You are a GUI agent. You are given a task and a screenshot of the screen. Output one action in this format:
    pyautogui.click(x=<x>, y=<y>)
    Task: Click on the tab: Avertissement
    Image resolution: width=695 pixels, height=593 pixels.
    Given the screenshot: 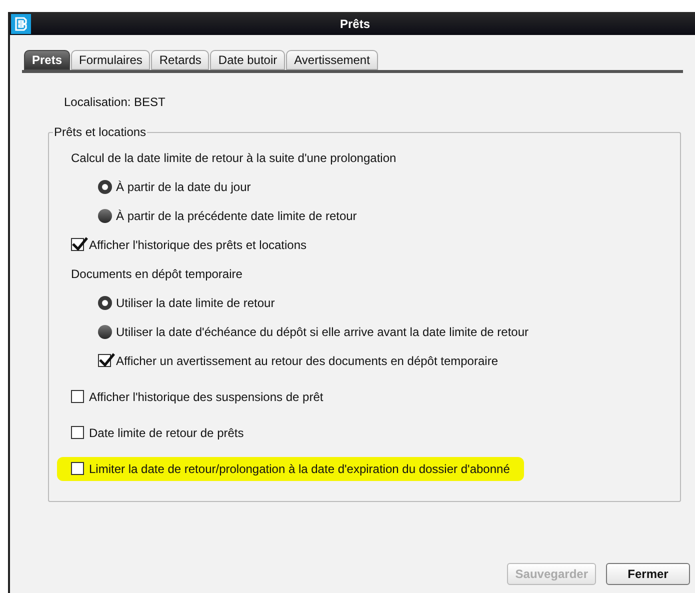 What is the action you would take?
    pyautogui.click(x=332, y=60)
    